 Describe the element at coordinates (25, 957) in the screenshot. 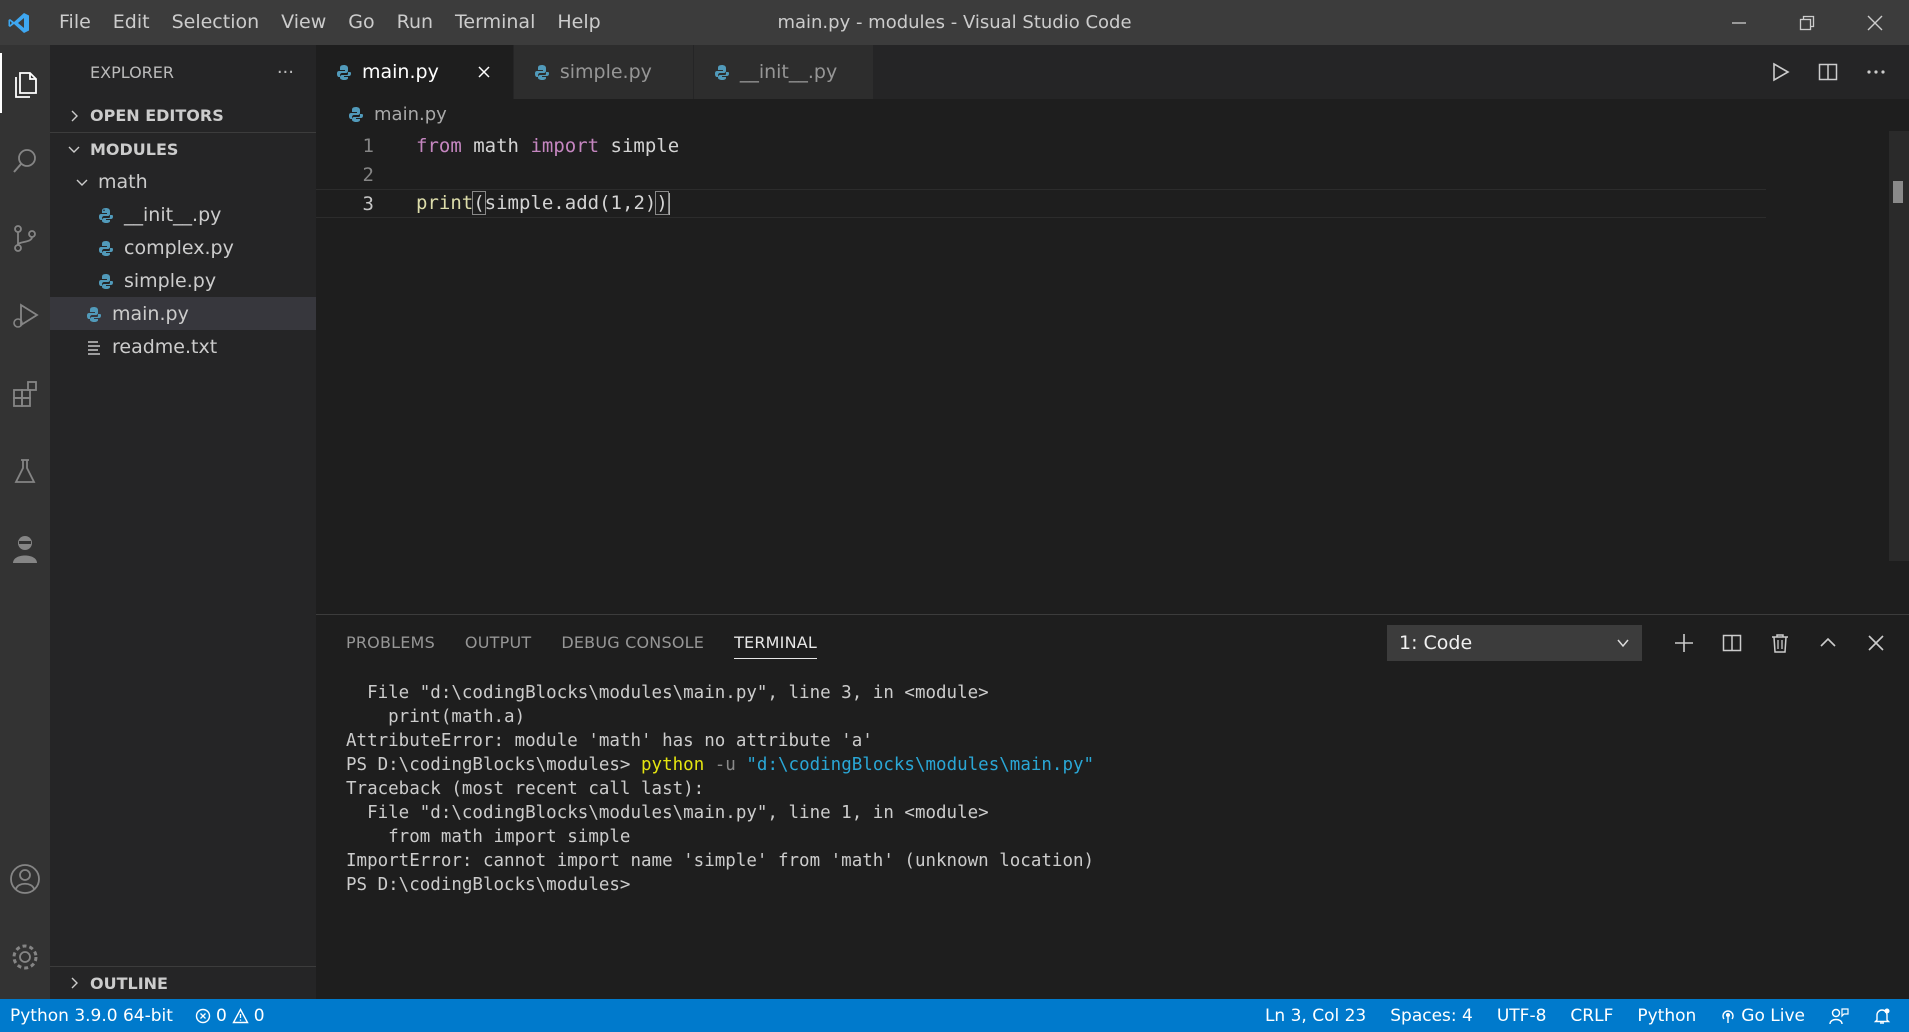

I see `manage-activity` at that location.